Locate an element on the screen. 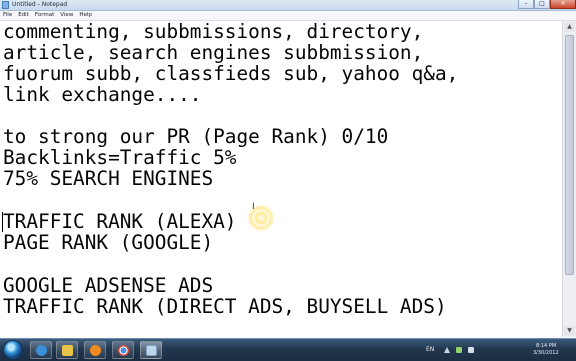 The image size is (576, 361). language-indicator: EN is located at coordinates (430, 350).